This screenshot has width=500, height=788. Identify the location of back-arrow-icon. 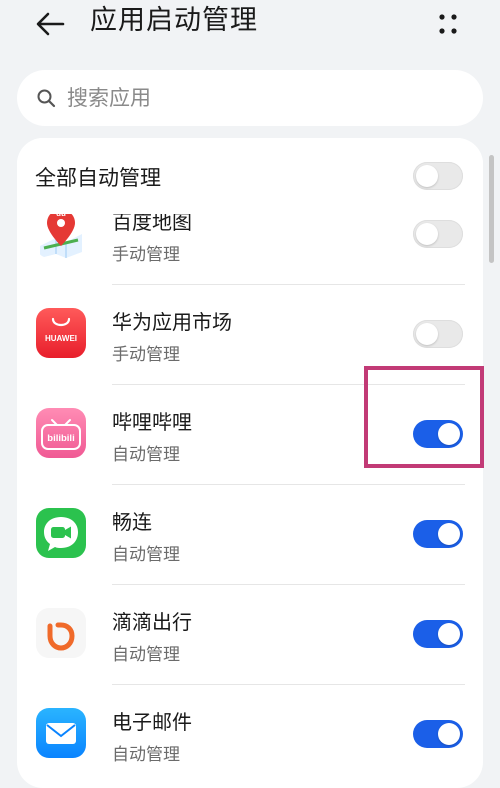
(50, 24).